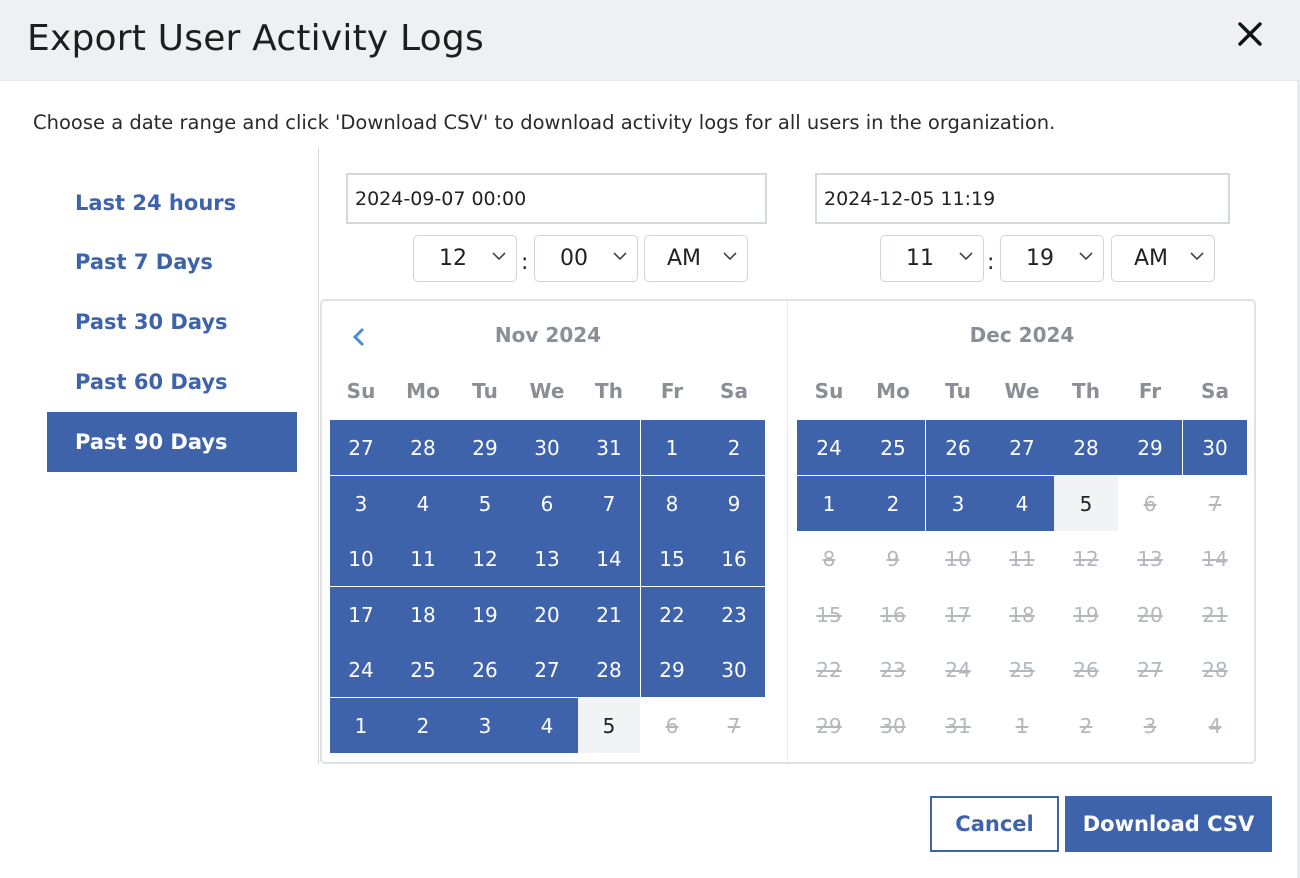  What do you see at coordinates (893, 391) in the screenshot?
I see `weekday-header: Mo` at bounding box center [893, 391].